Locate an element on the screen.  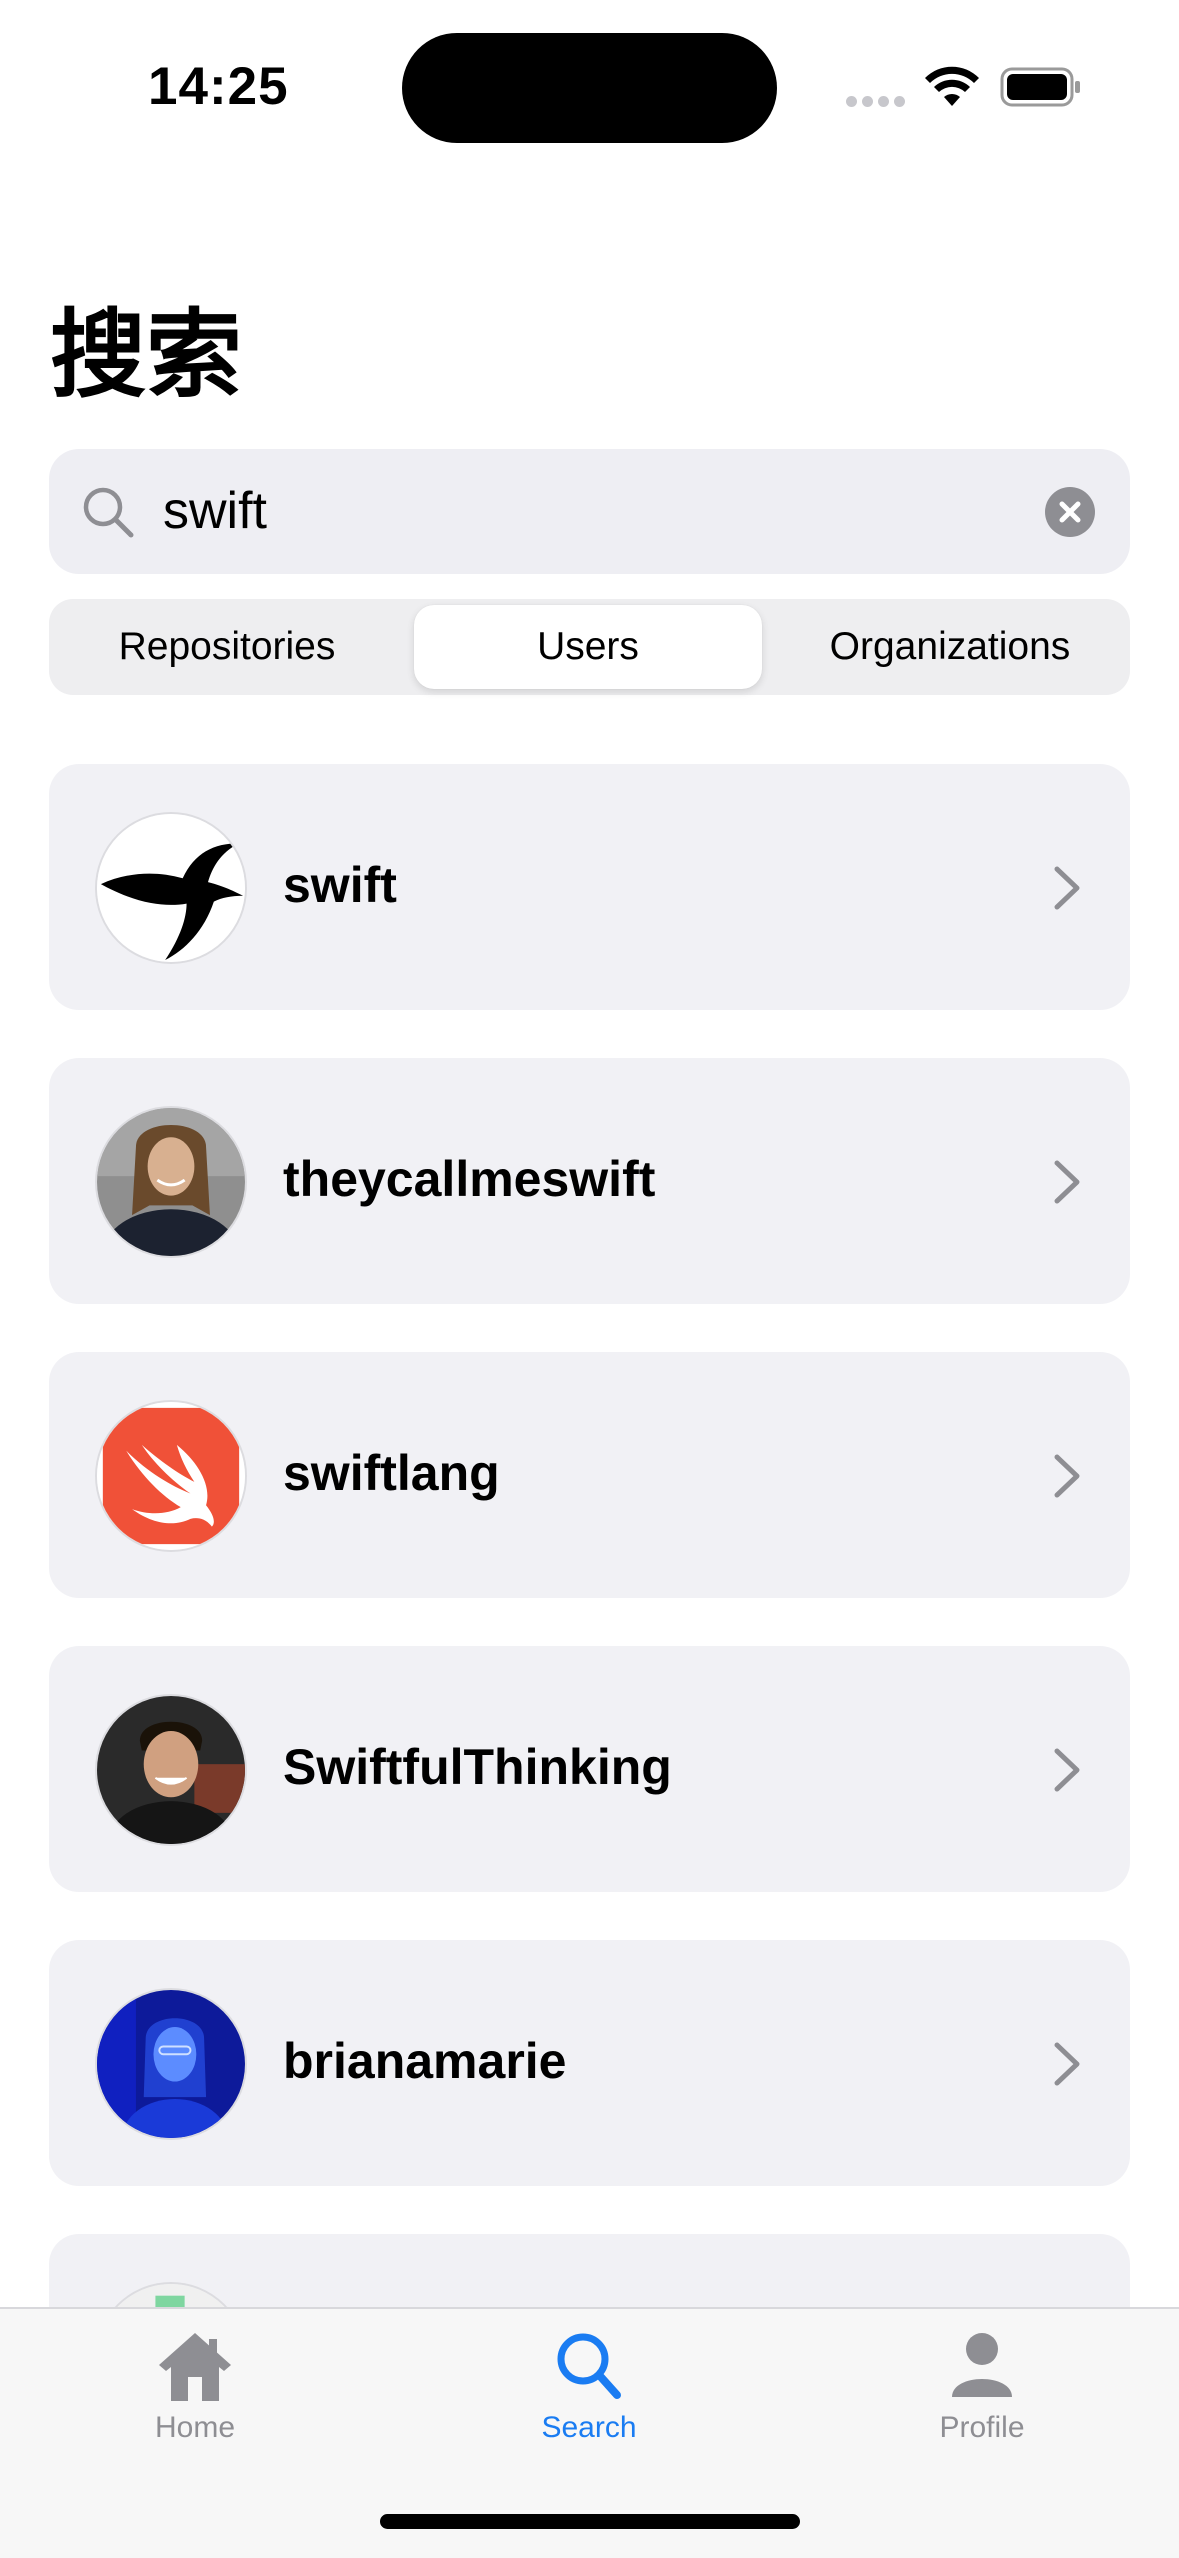
page-title: 搜索 is located at coordinates (146, 355).